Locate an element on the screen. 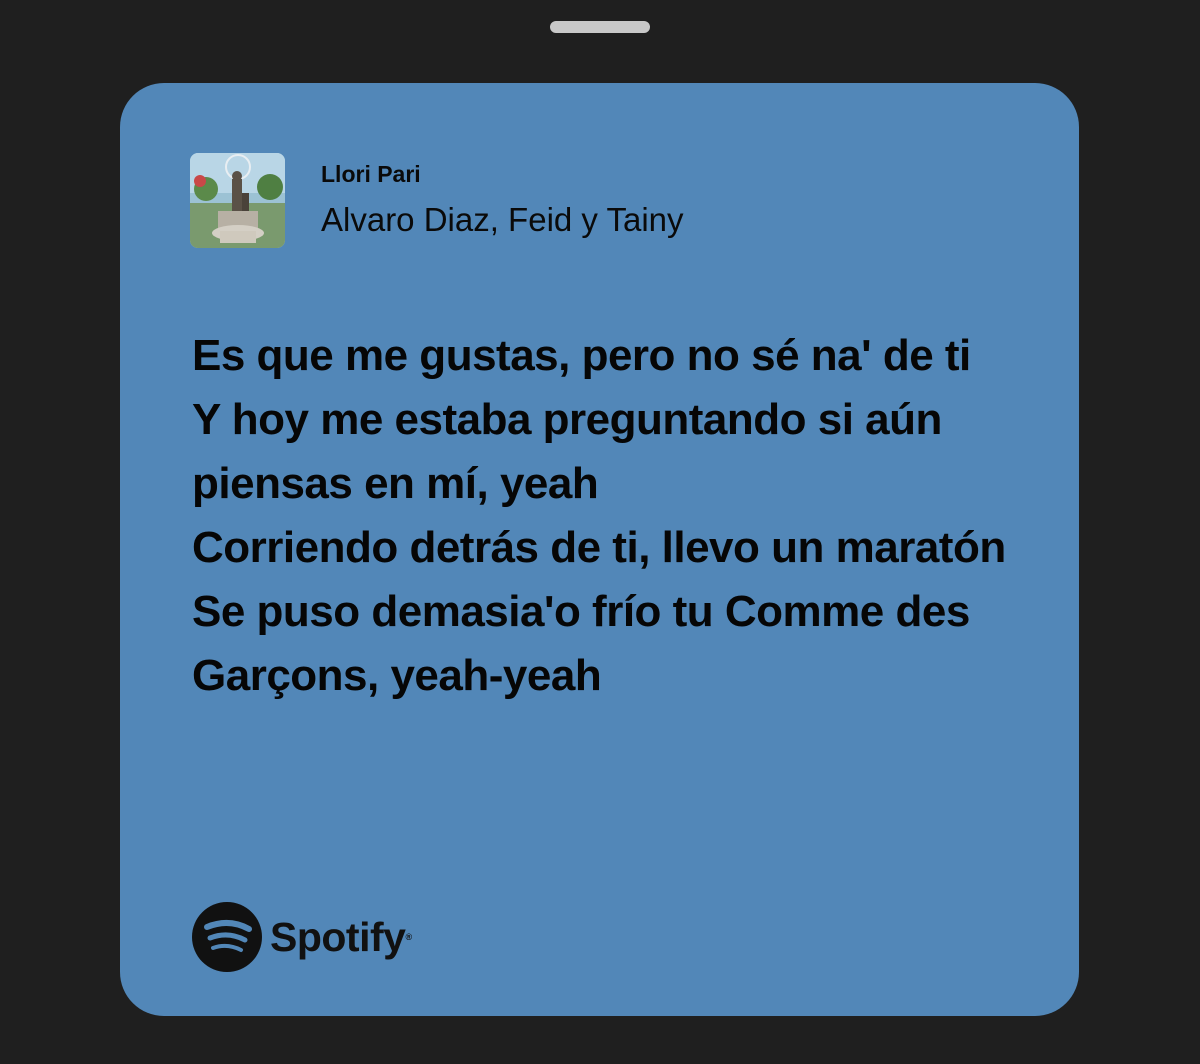  album-cover-icon is located at coordinates (237, 200).